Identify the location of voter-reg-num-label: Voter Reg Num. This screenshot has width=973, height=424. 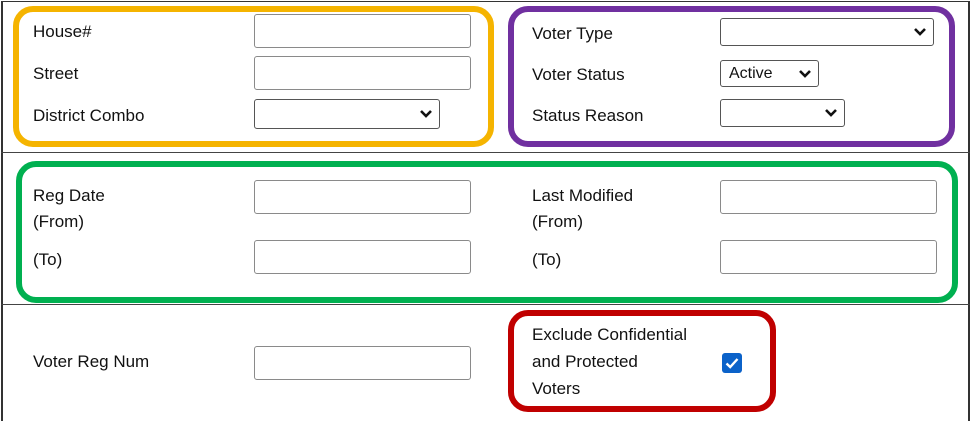
(91, 361).